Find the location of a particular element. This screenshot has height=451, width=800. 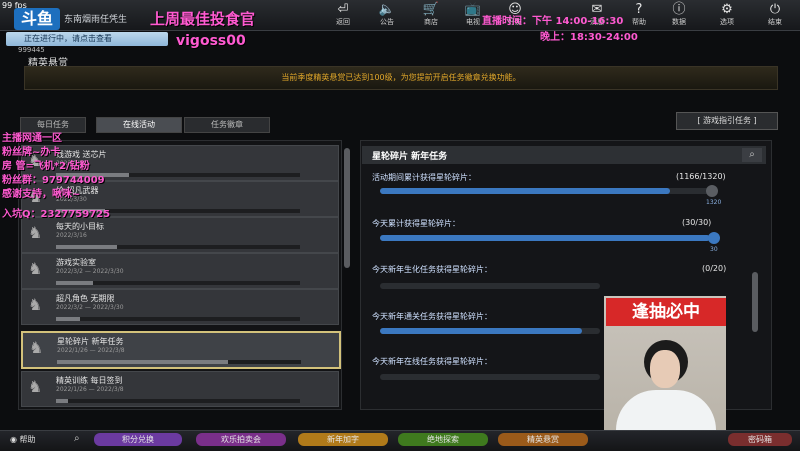

notification-number: 999445 is located at coordinates (31, 50).